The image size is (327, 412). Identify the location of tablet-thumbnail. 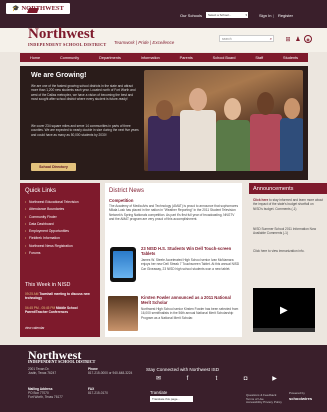
(123, 264).